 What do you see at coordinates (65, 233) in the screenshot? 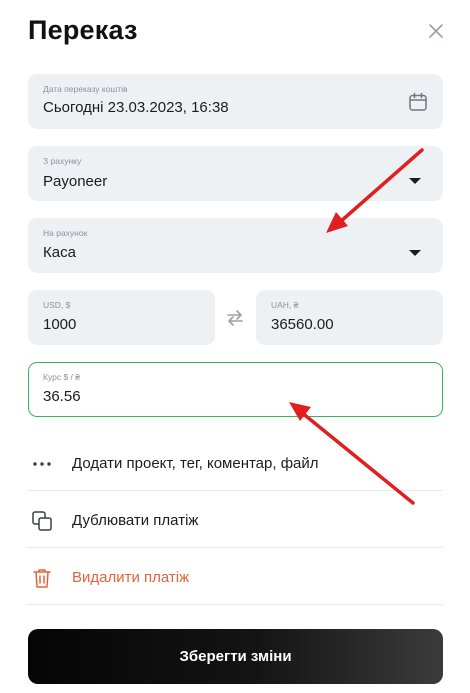
I see `to-account-label: На рахунок` at bounding box center [65, 233].